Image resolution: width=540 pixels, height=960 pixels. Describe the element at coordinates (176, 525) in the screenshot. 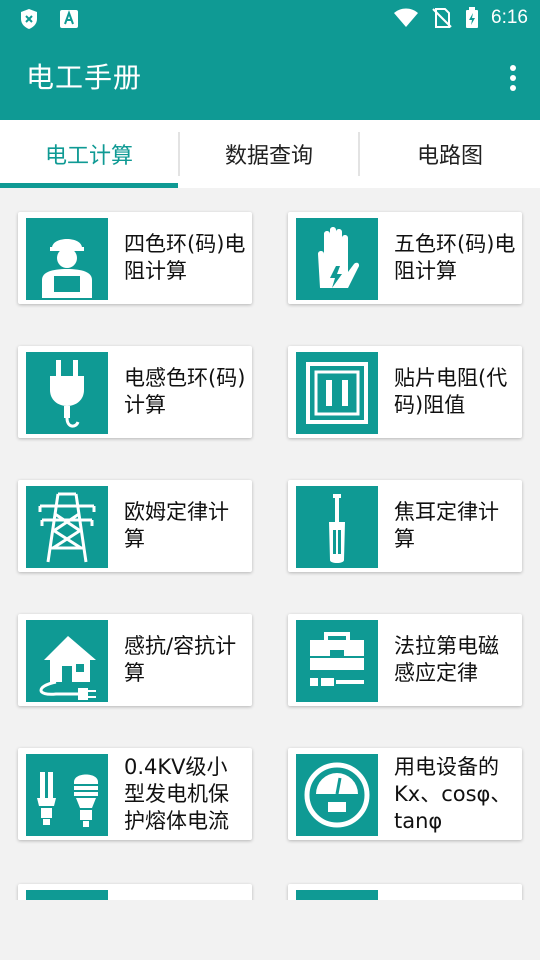

I see `card-label: 欧姆定律计算` at that location.